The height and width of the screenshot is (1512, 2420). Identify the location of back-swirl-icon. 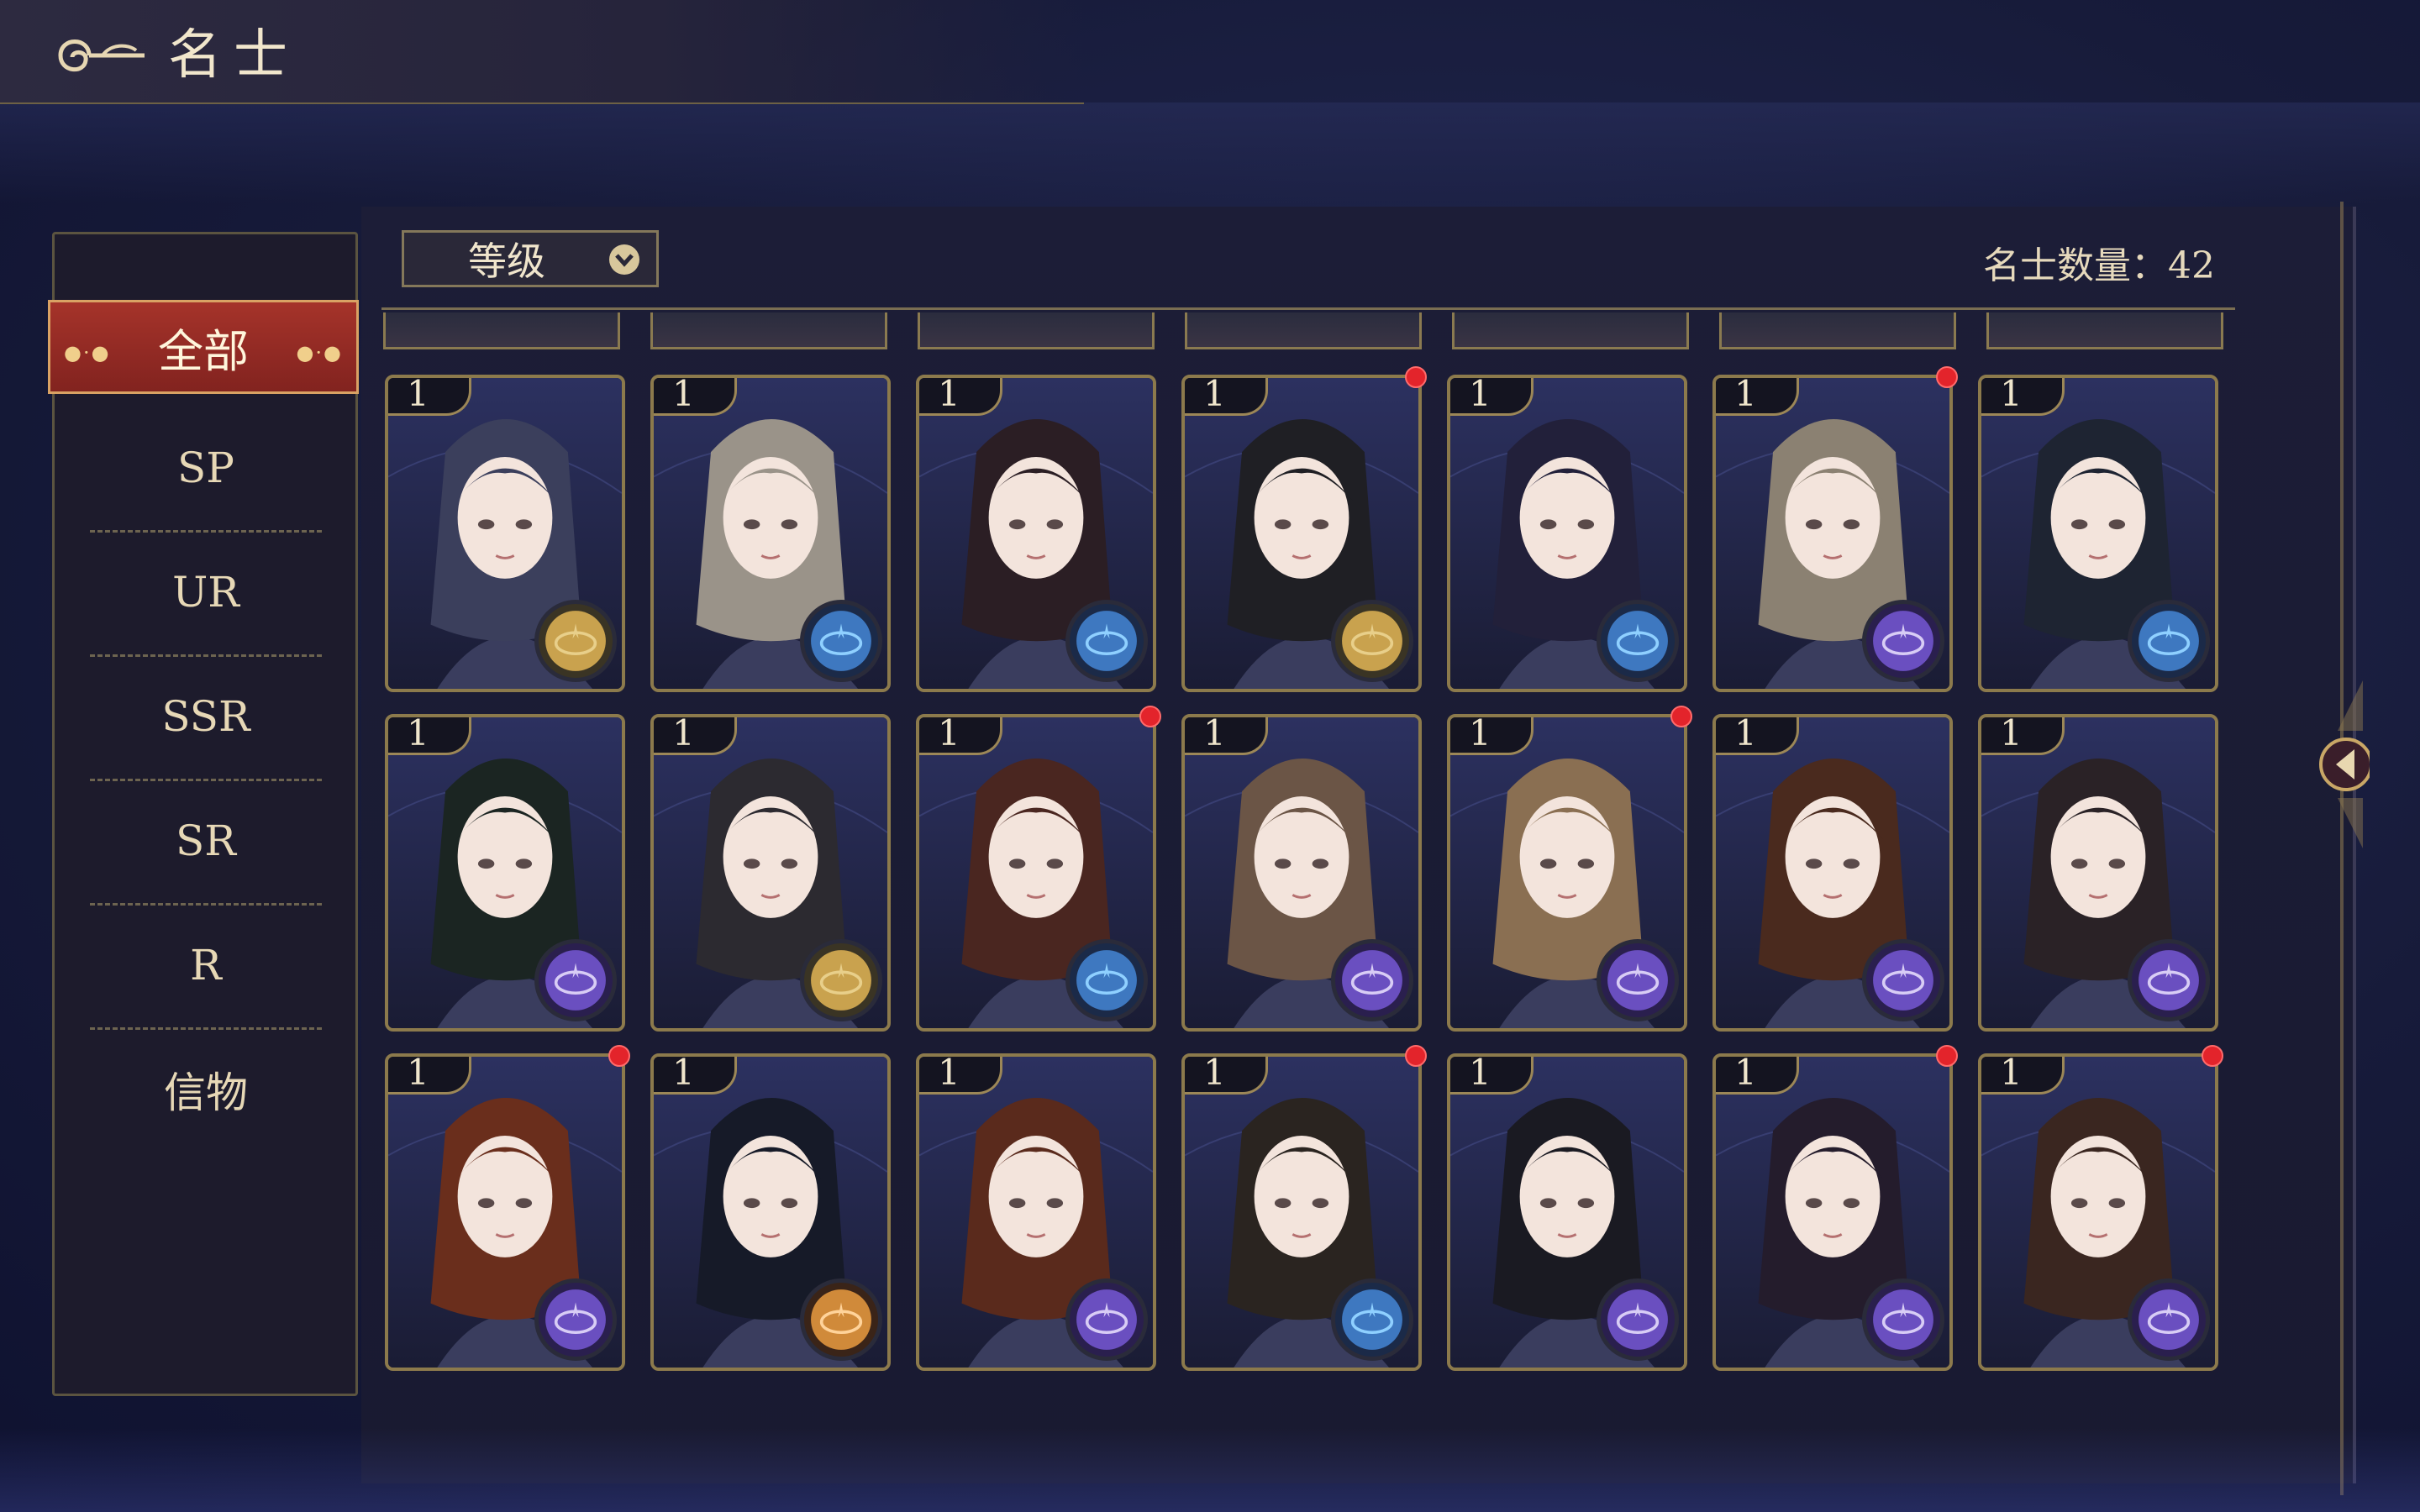
(102, 55).